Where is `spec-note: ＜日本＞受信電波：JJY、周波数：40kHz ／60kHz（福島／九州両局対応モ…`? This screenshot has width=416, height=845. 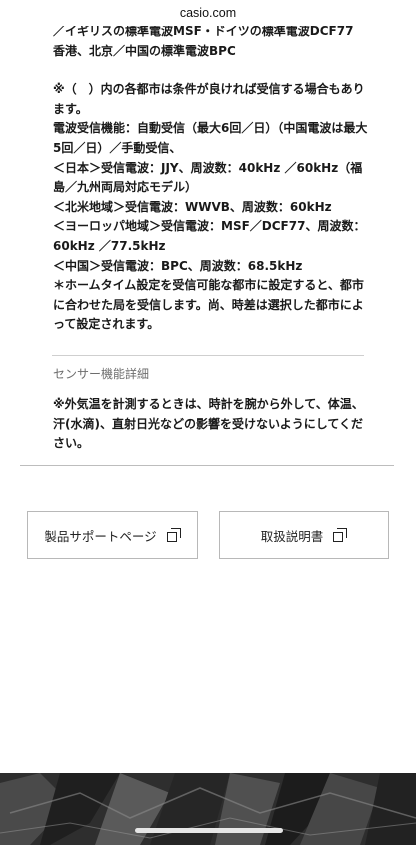
spec-note: ＜日本＞受信電波：JJY、周波数：40kHz ／60kHz（福島／九州両局対応モ… is located at coordinates (208, 177).